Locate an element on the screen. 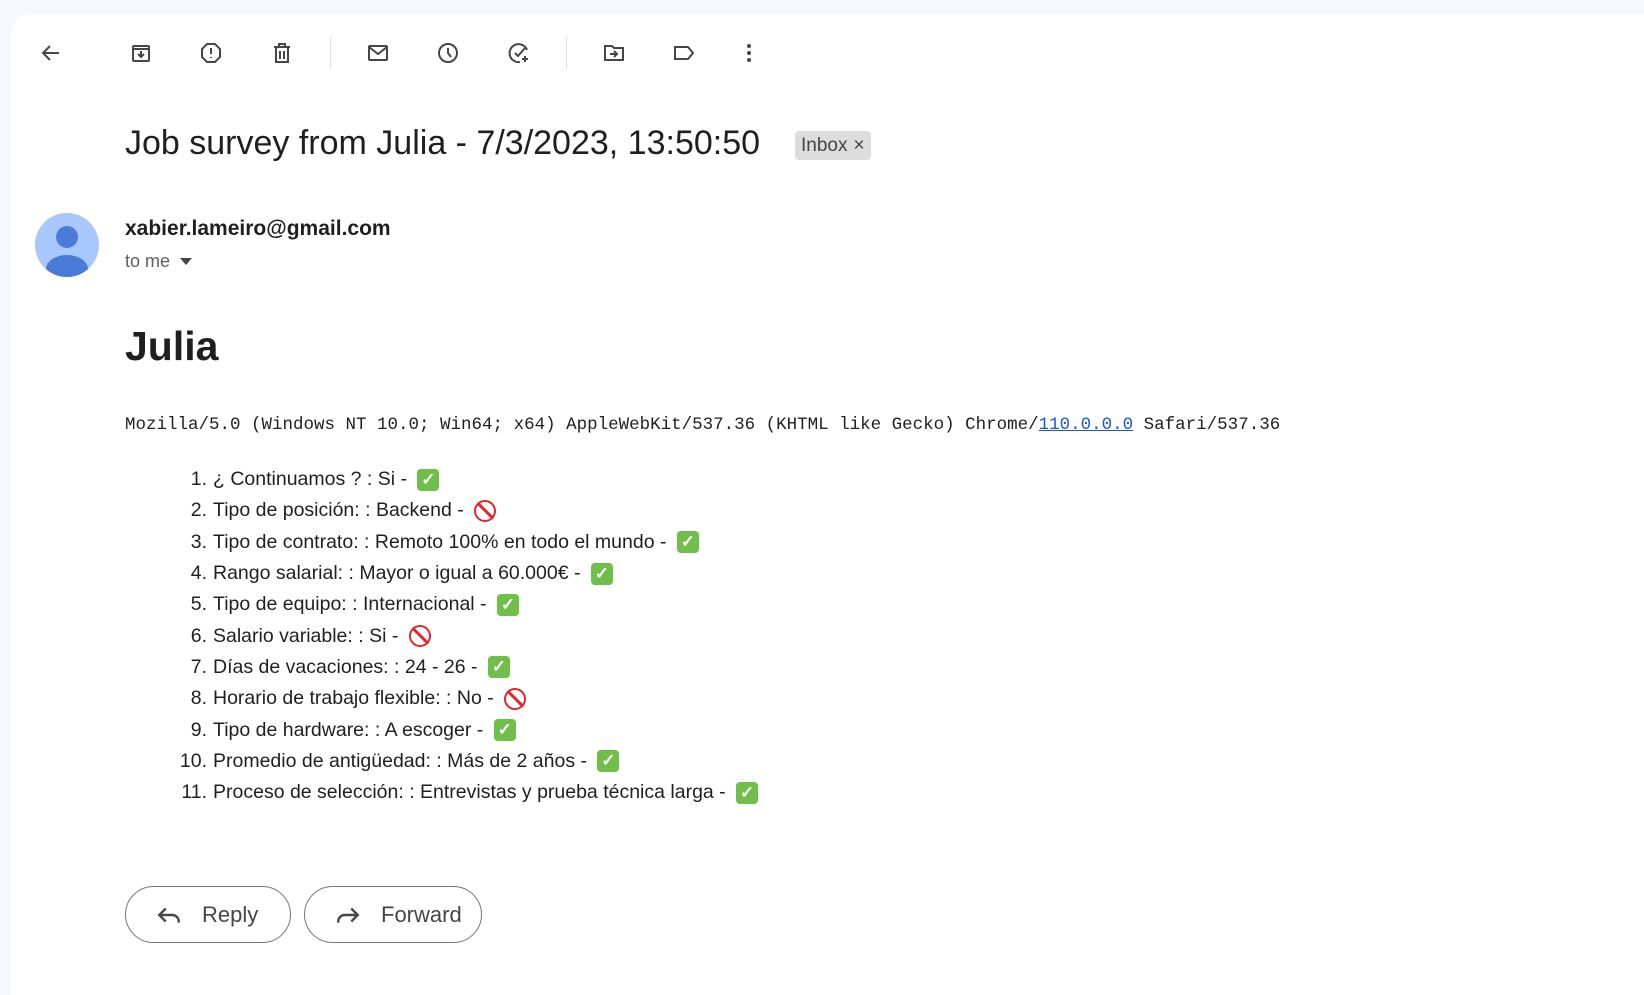  forward-icon is located at coordinates (348, 915).